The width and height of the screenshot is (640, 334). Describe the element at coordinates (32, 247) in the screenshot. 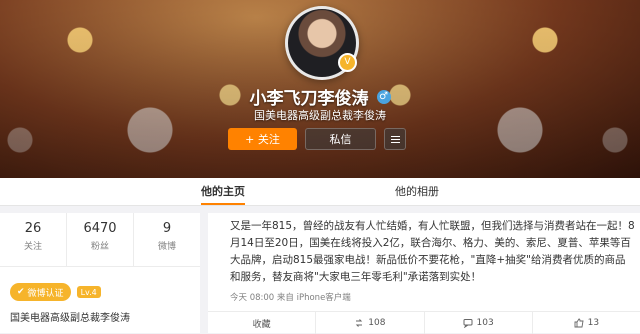

I see `stat-following-label: 关注` at that location.